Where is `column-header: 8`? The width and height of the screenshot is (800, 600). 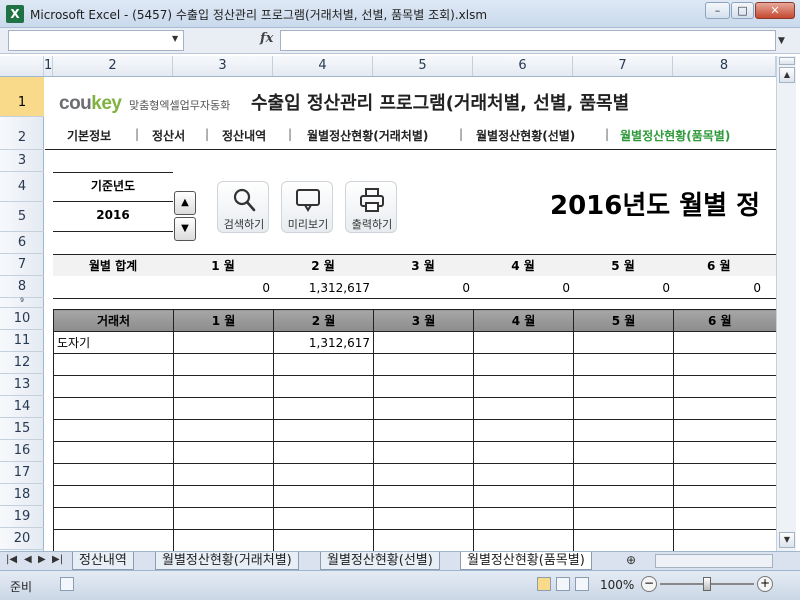 column-header: 8 is located at coordinates (724, 66).